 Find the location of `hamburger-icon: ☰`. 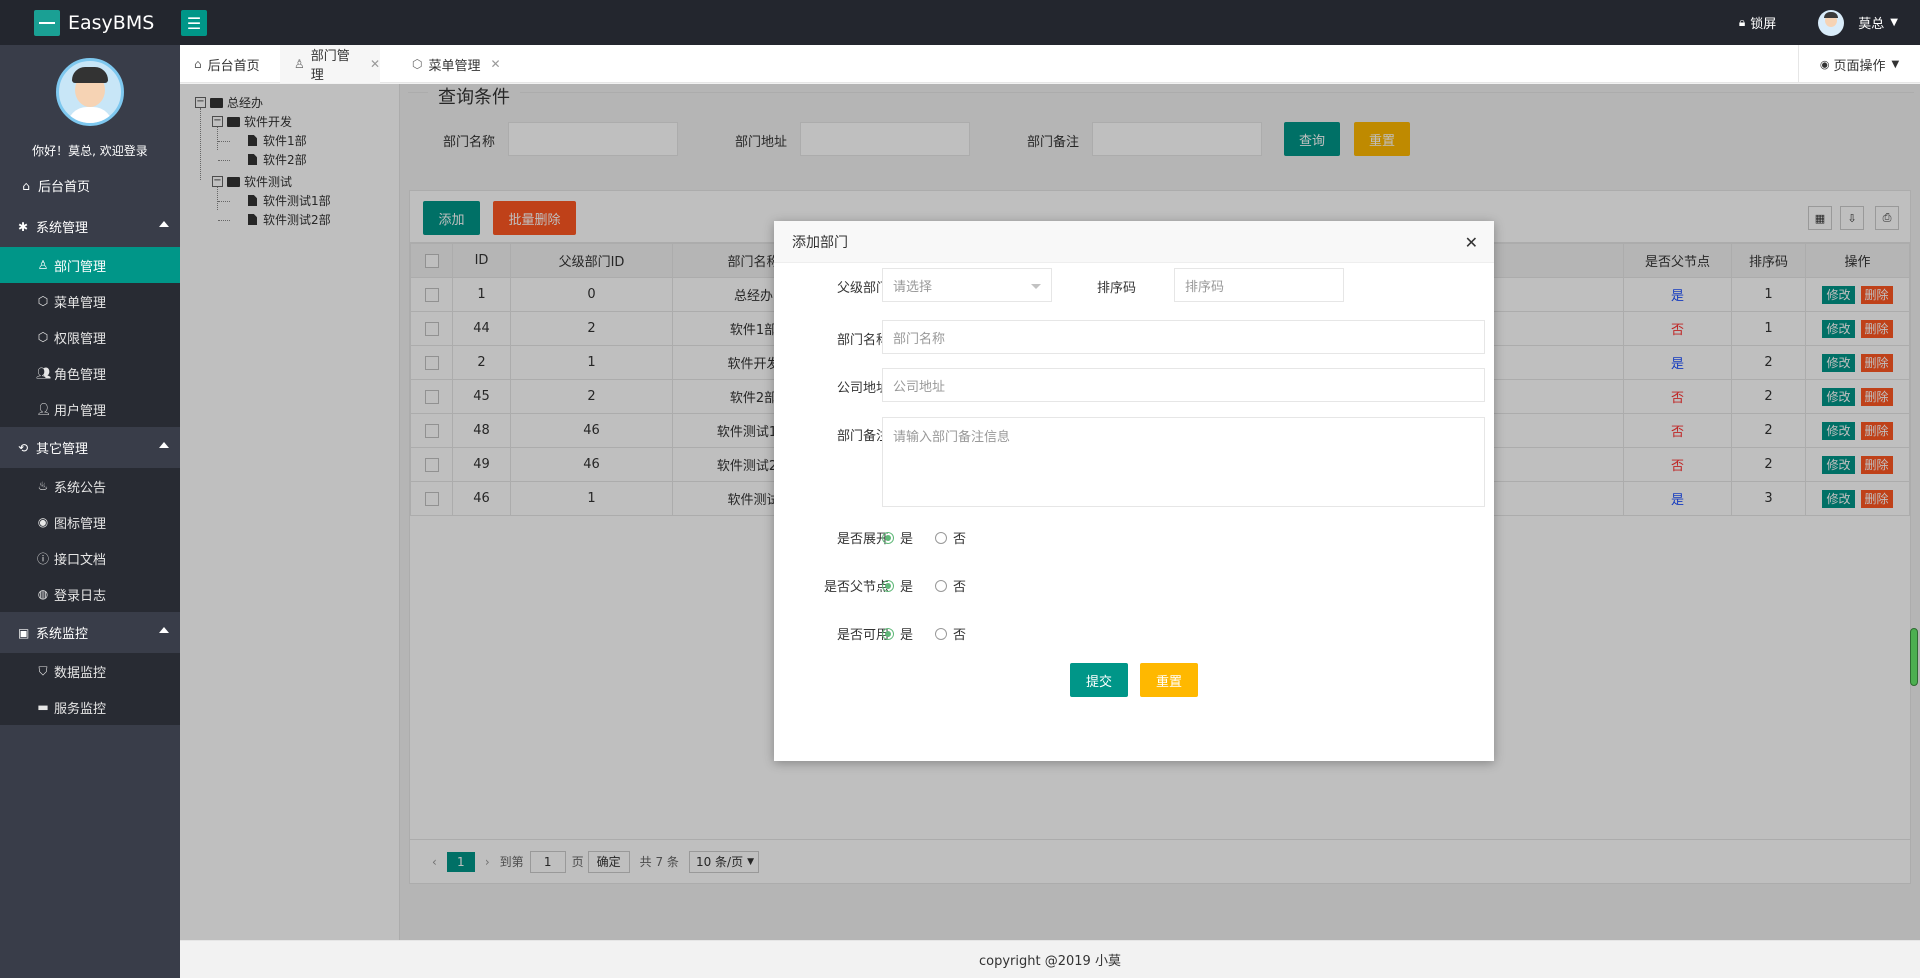

hamburger-icon: ☰ is located at coordinates (194, 23).